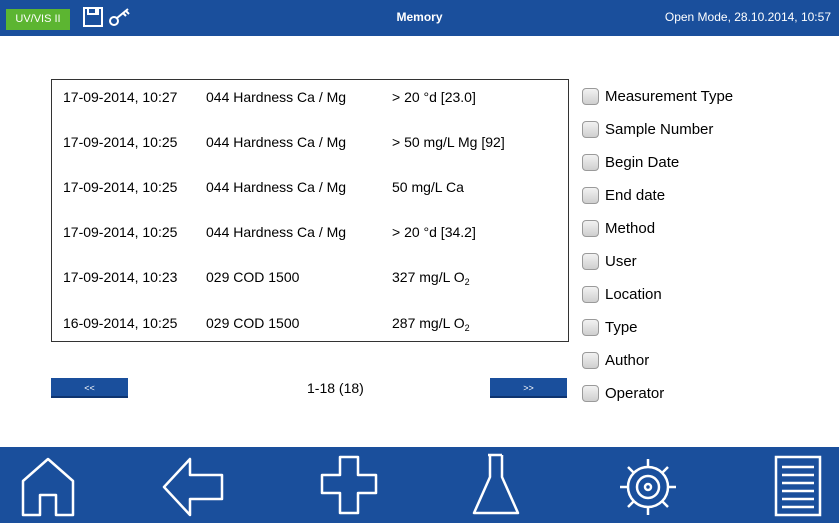 This screenshot has height=523, width=839. I want to click on row-result: > 20 °d [34.2], so click(434, 232).